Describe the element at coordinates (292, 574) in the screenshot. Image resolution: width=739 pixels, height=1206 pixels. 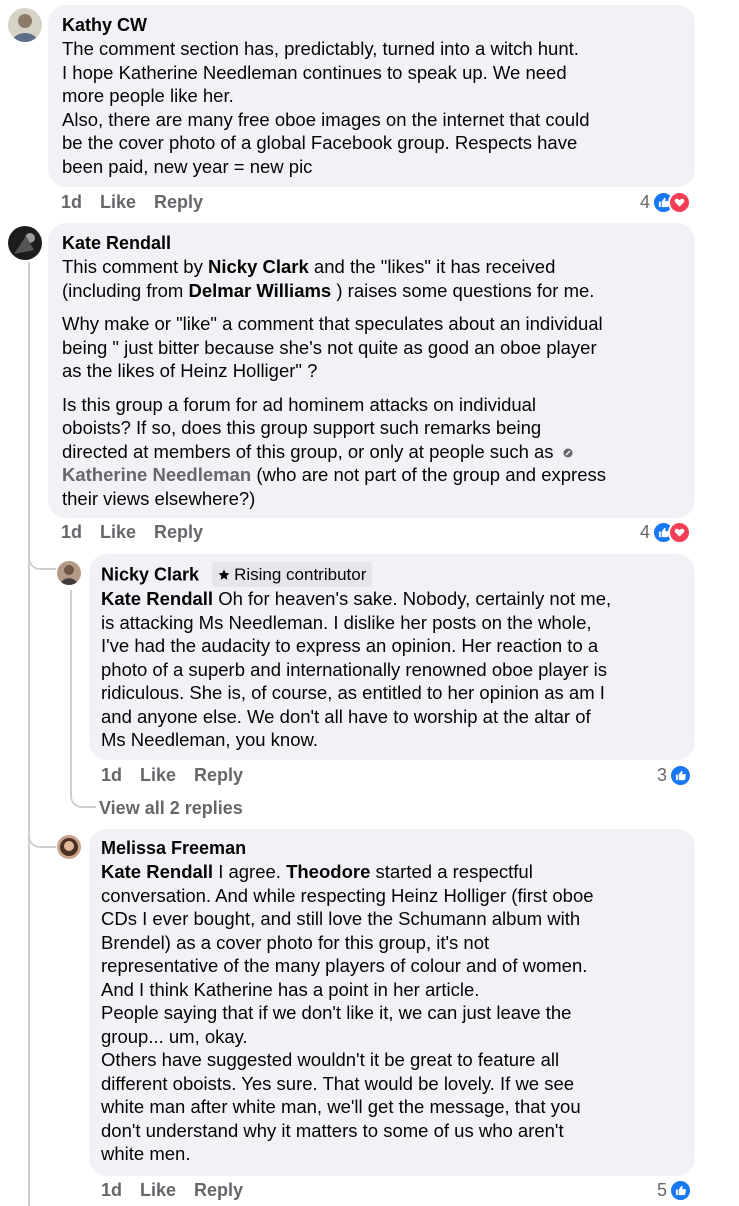
I see `rising-contributor-badge: Rising contributor` at that location.